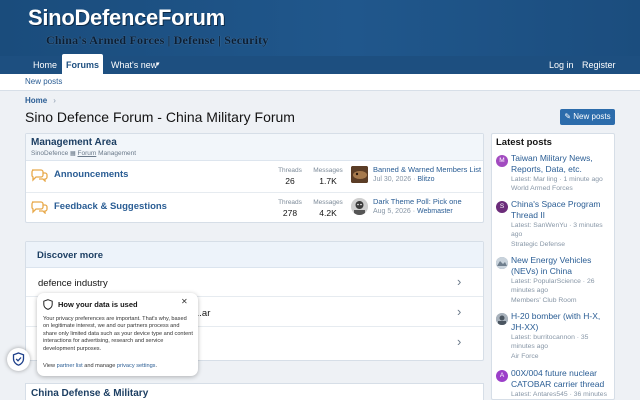 This screenshot has width=640, height=400. Describe the element at coordinates (73, 154) in the screenshot. I see `flag-icon: ▦` at that location.